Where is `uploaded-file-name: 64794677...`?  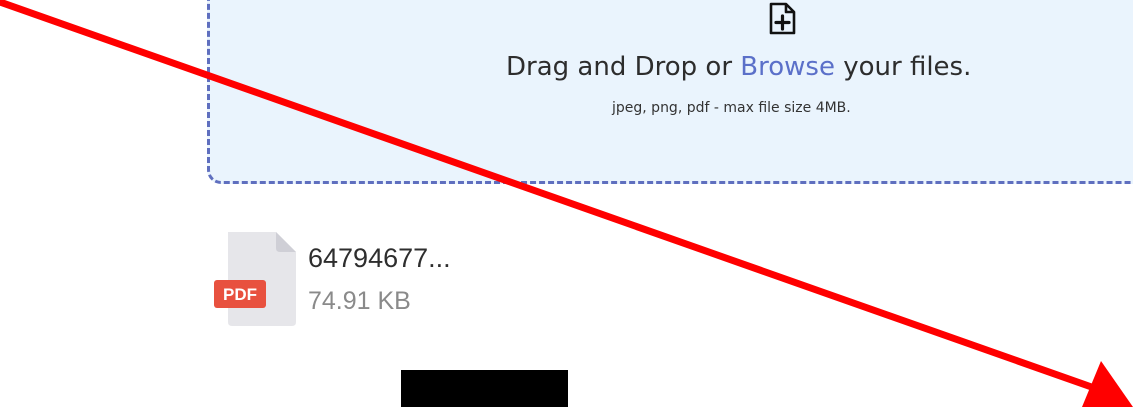 uploaded-file-name: 64794677... is located at coordinates (379, 258).